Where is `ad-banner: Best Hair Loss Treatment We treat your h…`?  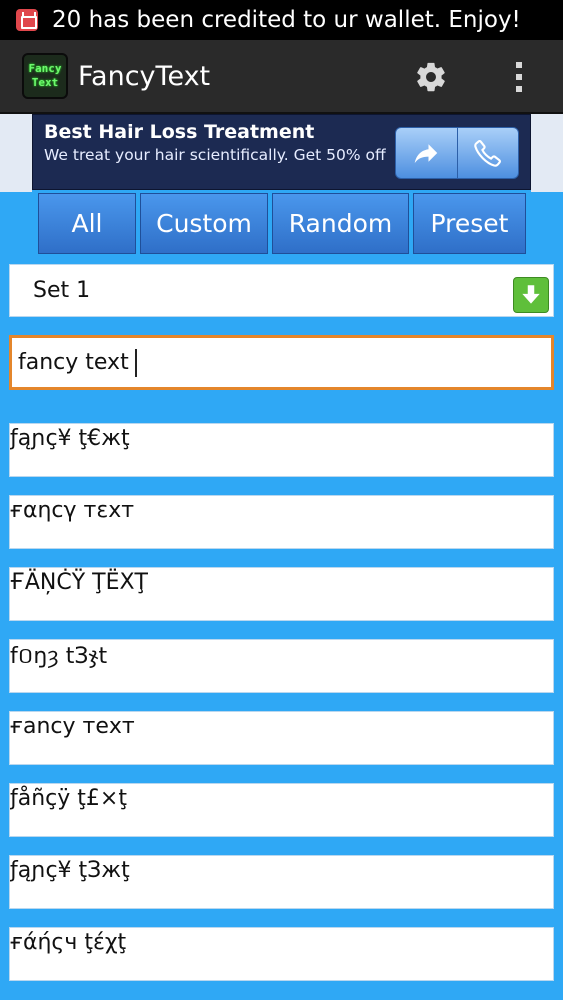 ad-banner: Best Hair Loss Treatment We treat your h… is located at coordinates (281, 152).